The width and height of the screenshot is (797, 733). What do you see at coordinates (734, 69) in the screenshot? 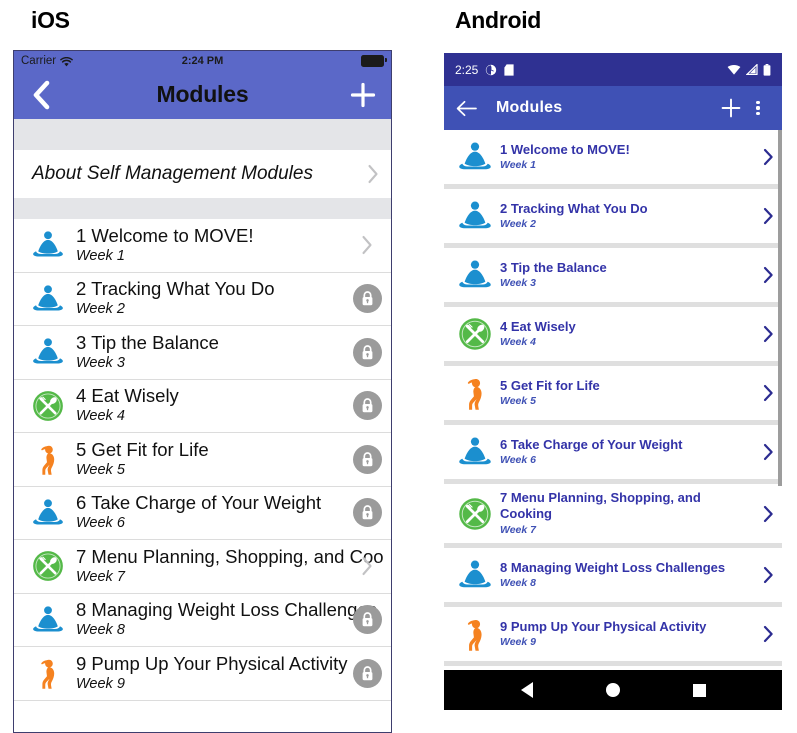
I see `wifi-icon` at bounding box center [734, 69].